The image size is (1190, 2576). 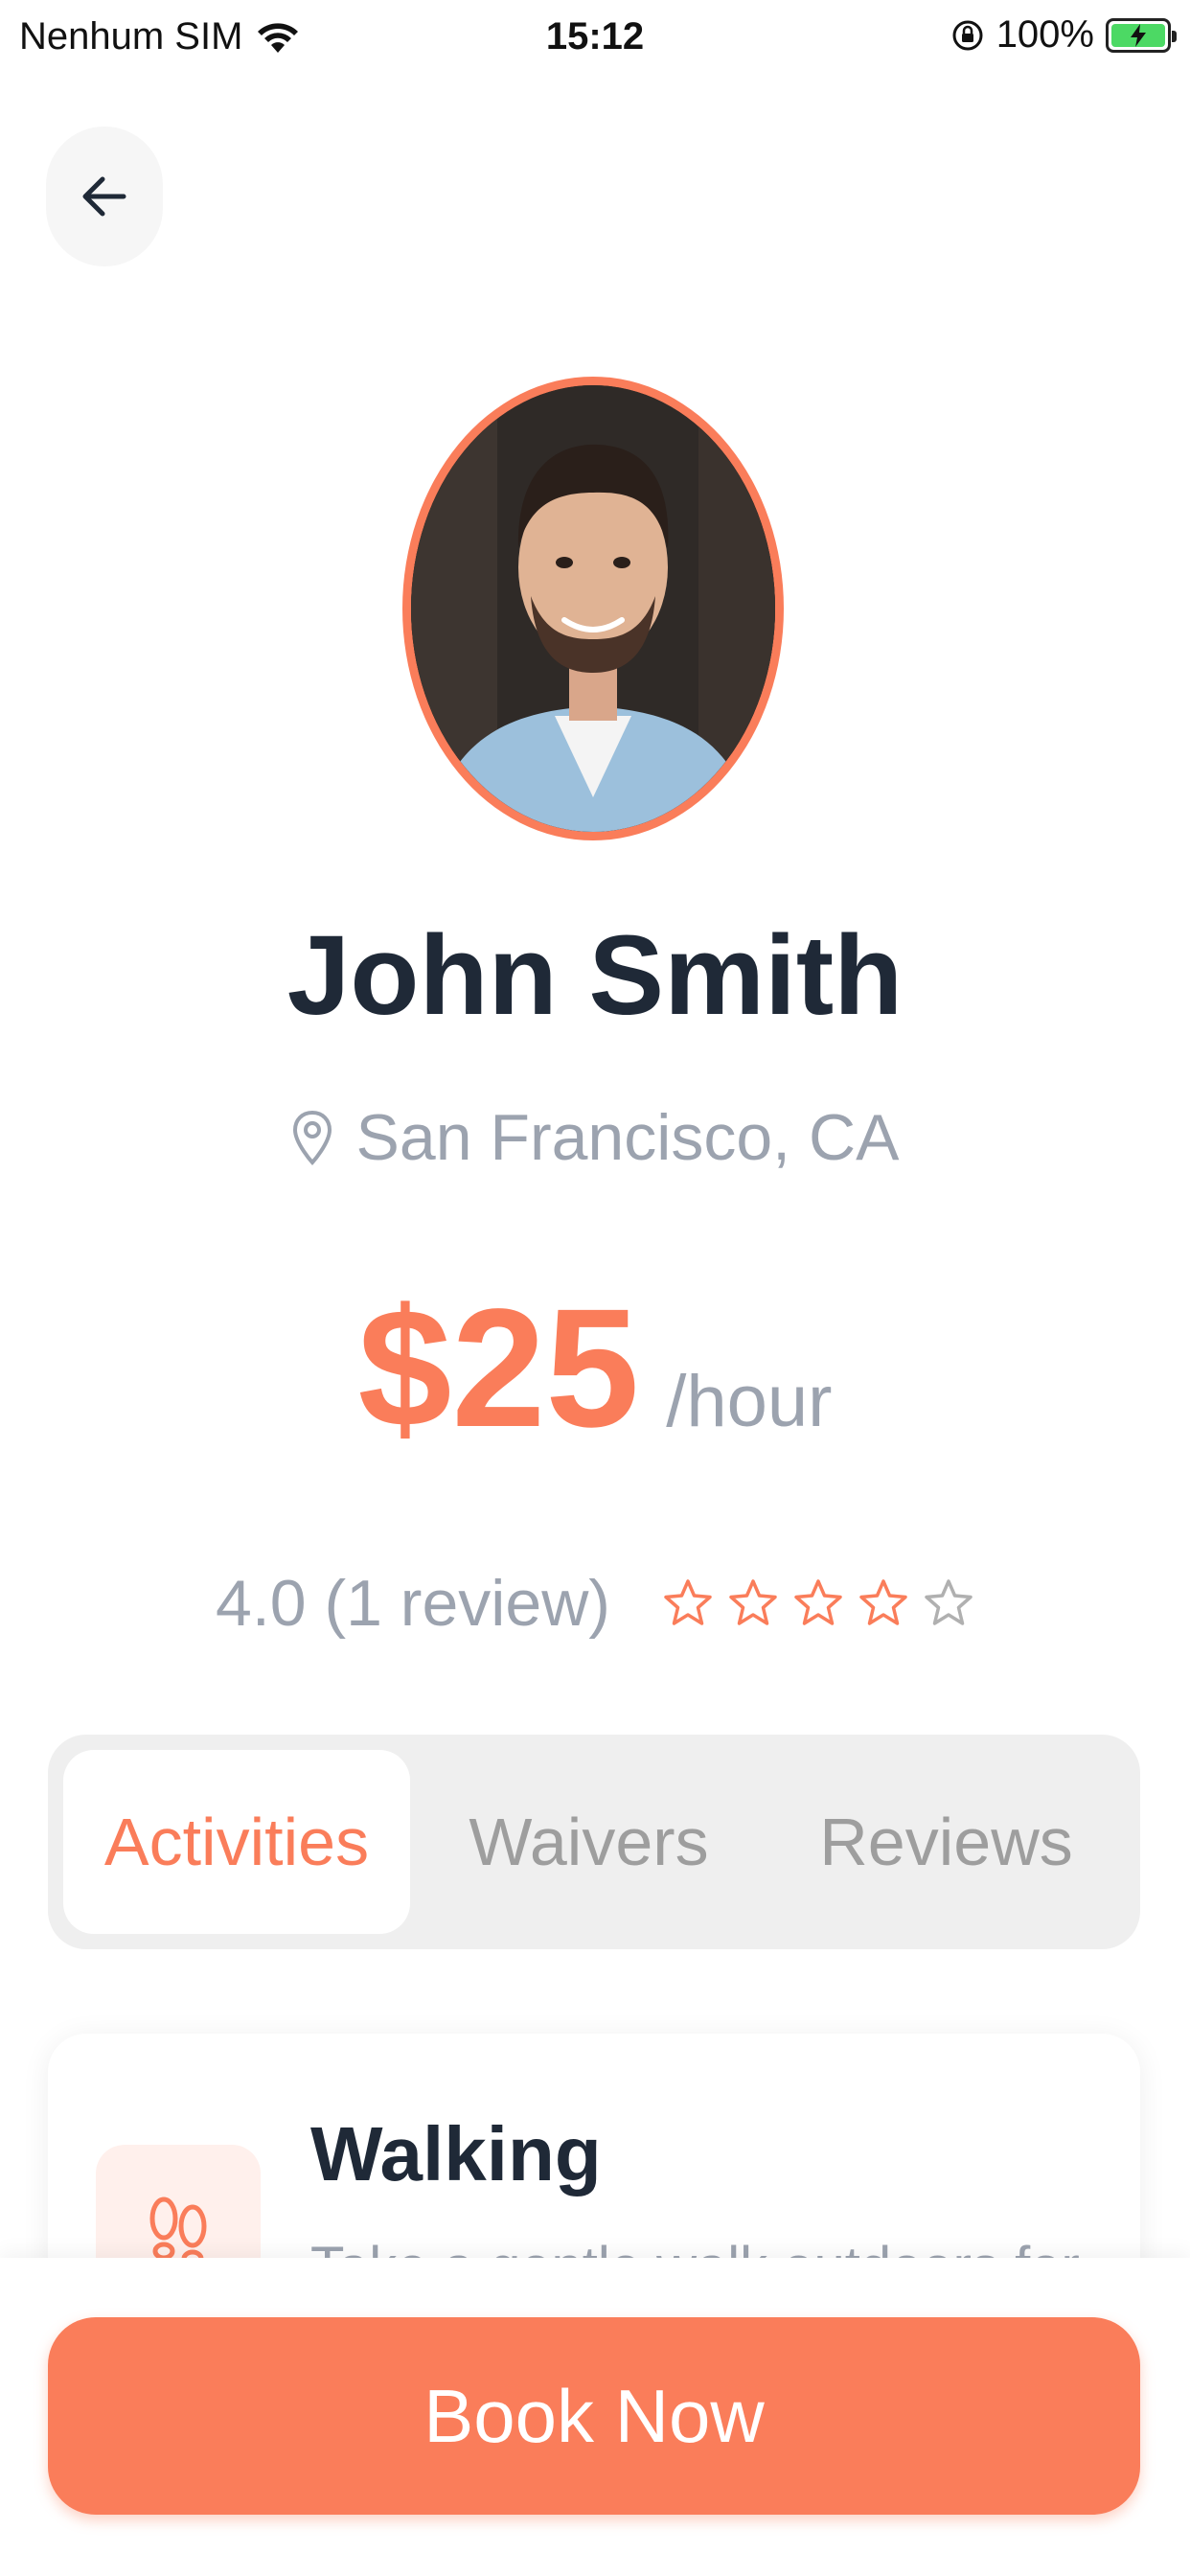 What do you see at coordinates (968, 35) in the screenshot?
I see `lock-rotation-icon` at bounding box center [968, 35].